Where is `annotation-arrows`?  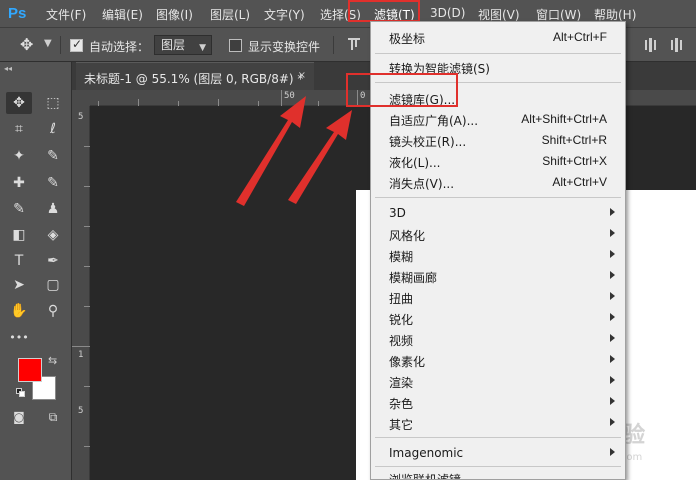 annotation-arrows is located at coordinates (294, 151).